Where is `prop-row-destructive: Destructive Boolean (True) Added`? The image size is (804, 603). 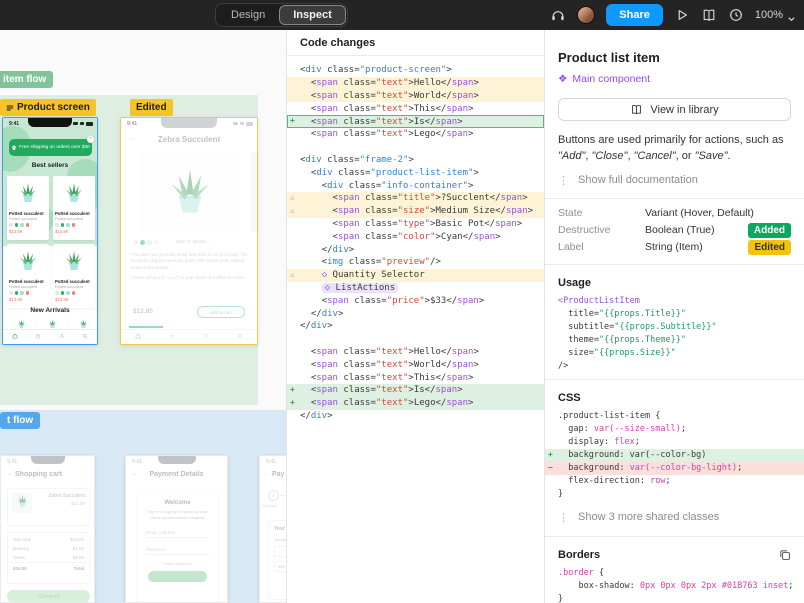
prop-row-destructive: Destructive Boolean (True) Added is located at coordinates (674, 230).